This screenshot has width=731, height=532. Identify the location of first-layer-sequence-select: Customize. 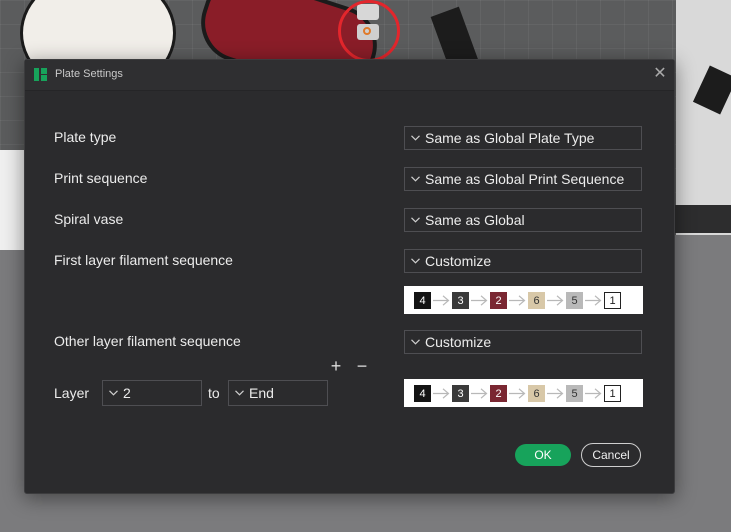
(523, 261).